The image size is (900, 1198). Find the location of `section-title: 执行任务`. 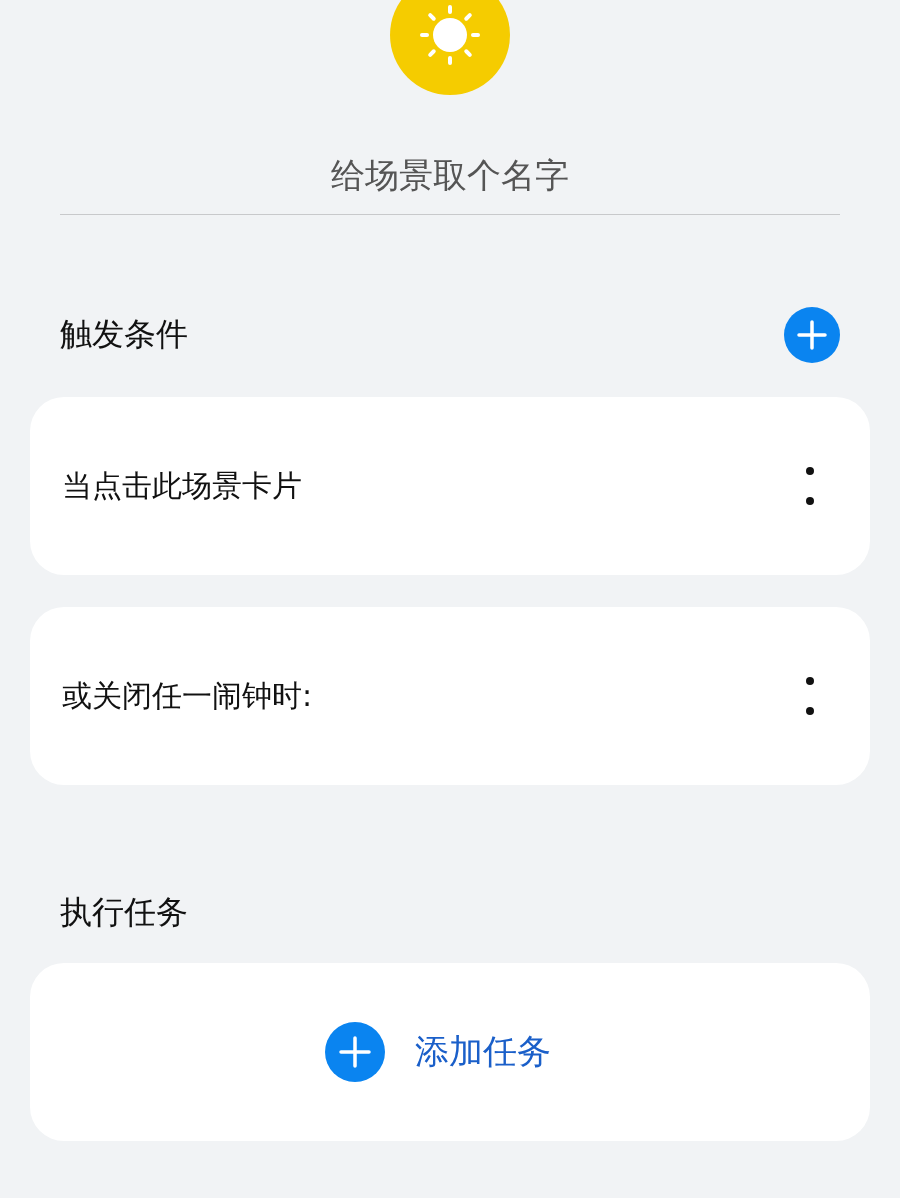

section-title: 执行任务 is located at coordinates (124, 912).